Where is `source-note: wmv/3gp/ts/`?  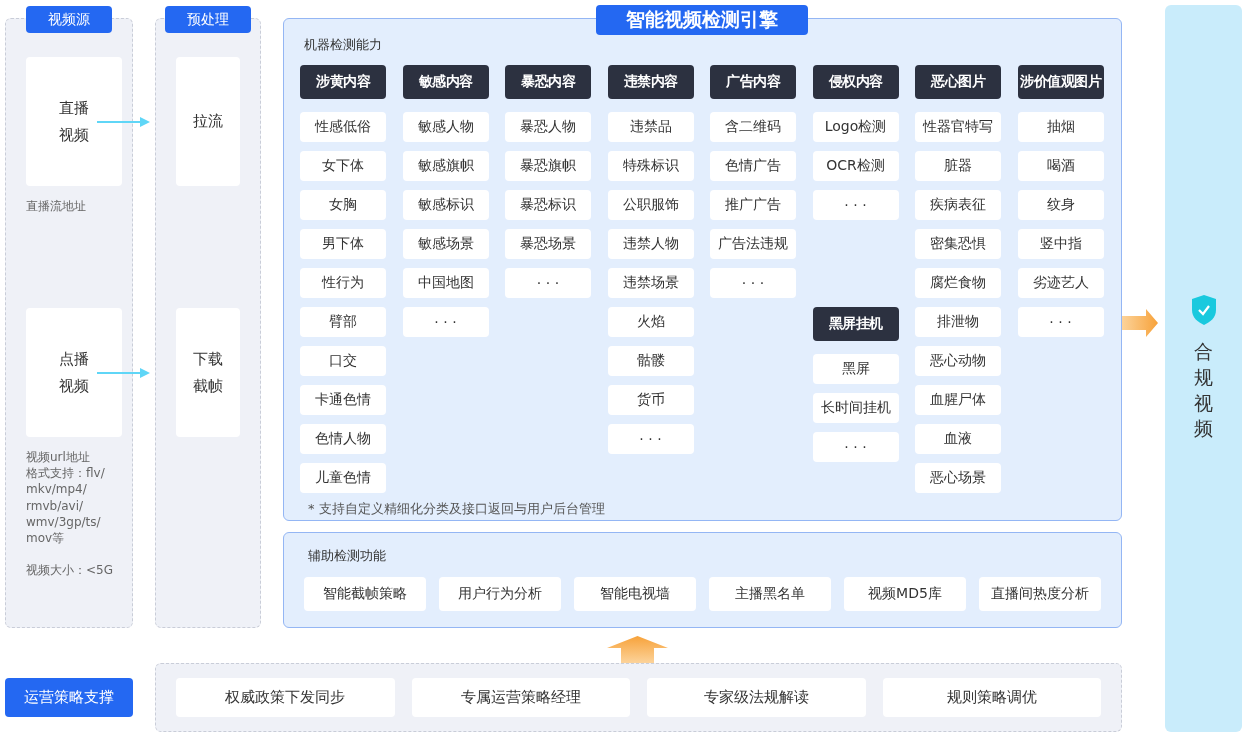 source-note: wmv/3gp/ts/ is located at coordinates (63, 521).